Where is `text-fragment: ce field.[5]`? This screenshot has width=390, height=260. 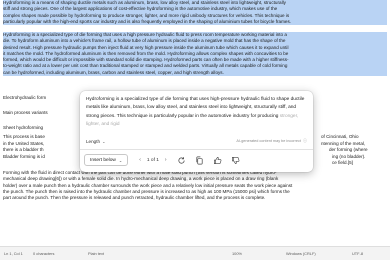
text-fragment: ce field.[5] is located at coordinates (342, 162).